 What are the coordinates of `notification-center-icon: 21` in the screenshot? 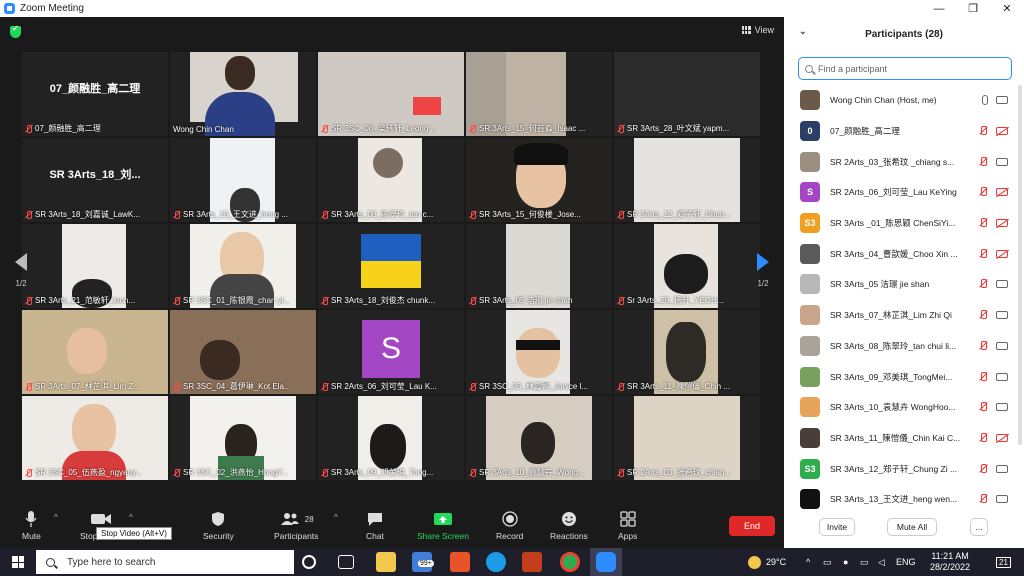 It's located at (1003, 562).